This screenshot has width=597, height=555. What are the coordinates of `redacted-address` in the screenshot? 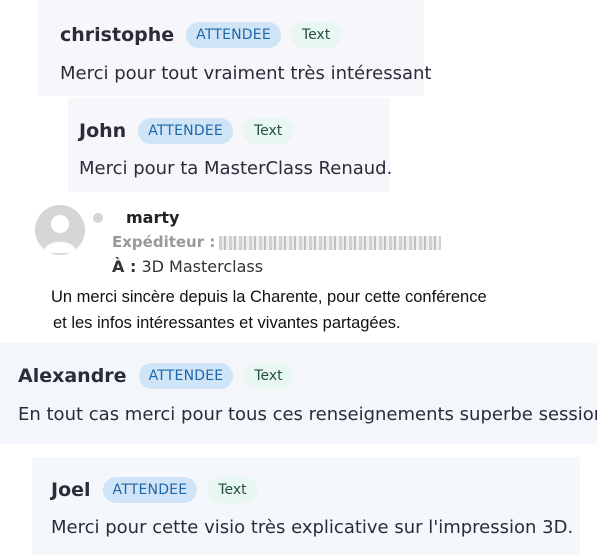 It's located at (330, 242).